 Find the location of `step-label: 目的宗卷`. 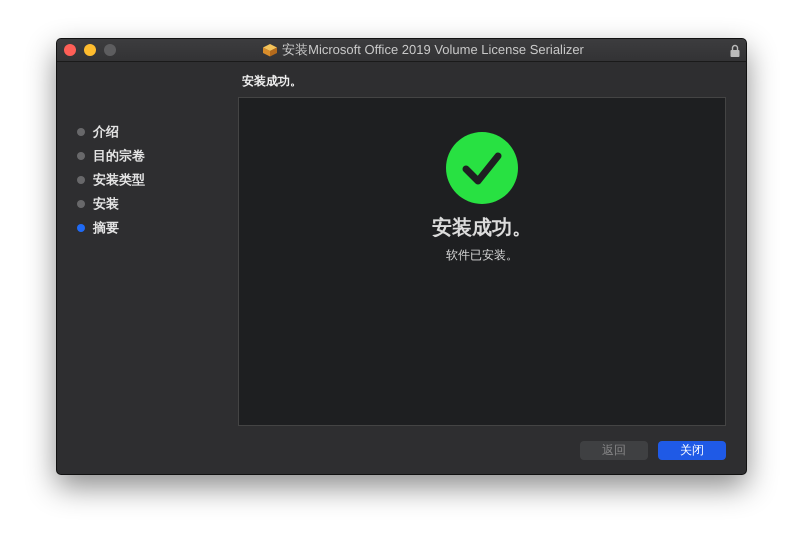

step-label: 目的宗卷 is located at coordinates (119, 156).